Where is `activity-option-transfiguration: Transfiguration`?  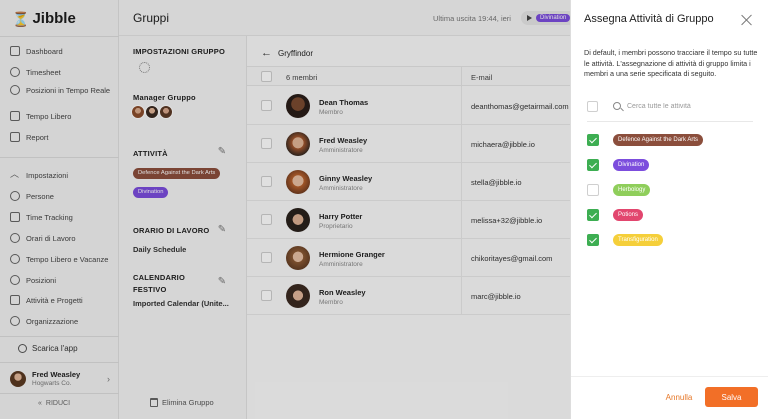 activity-option-transfiguration: Transfiguration is located at coordinates (672, 240).